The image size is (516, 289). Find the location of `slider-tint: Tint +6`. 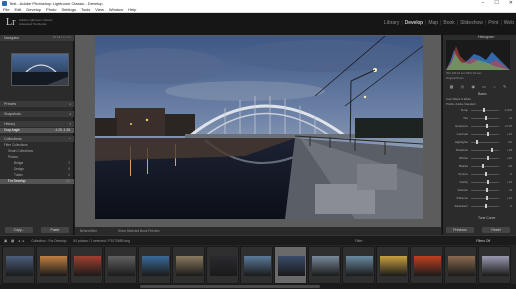

slider-tint: Tint +6 is located at coordinates (479, 118).